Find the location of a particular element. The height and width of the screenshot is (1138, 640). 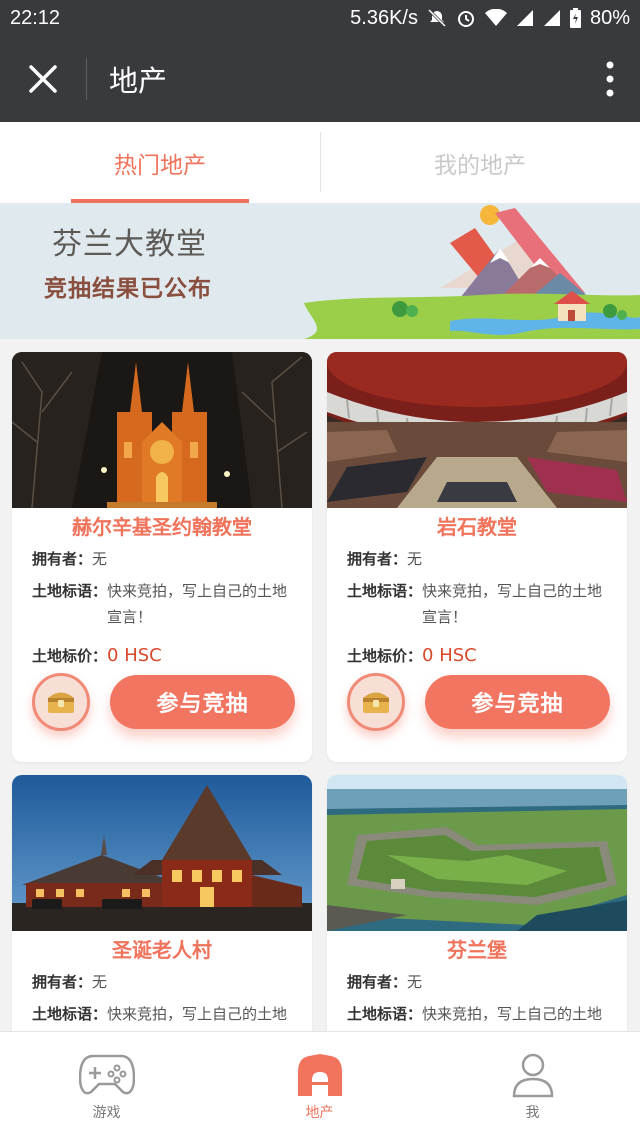

battery-level: 80% is located at coordinates (609, 17).